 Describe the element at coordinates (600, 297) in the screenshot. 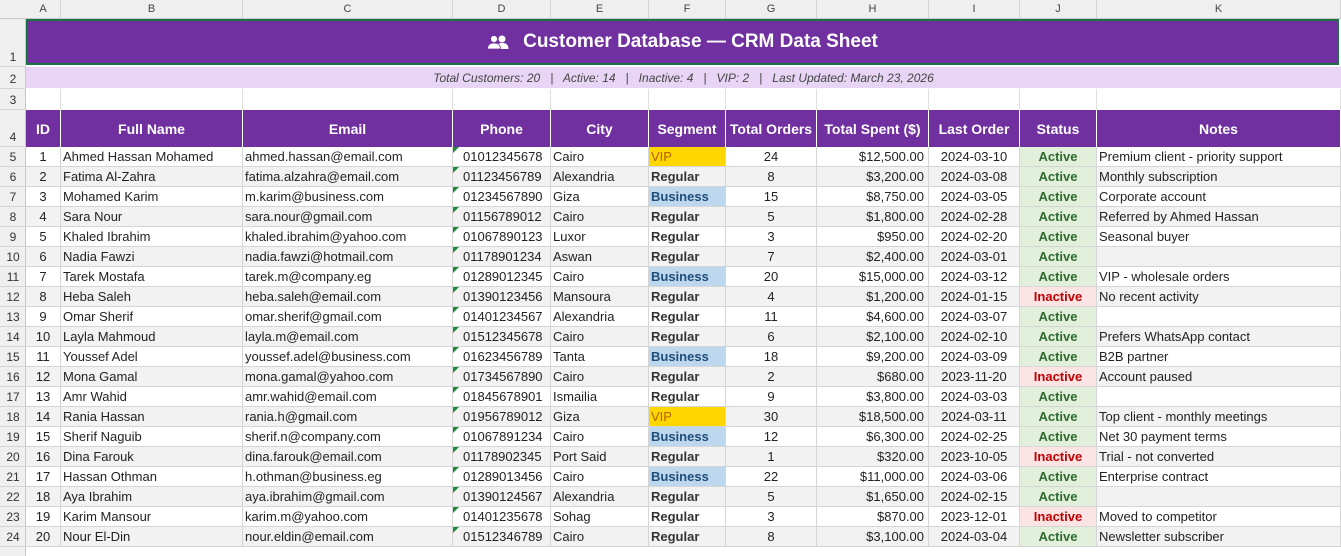

I see `city-cell: Mansoura` at that location.